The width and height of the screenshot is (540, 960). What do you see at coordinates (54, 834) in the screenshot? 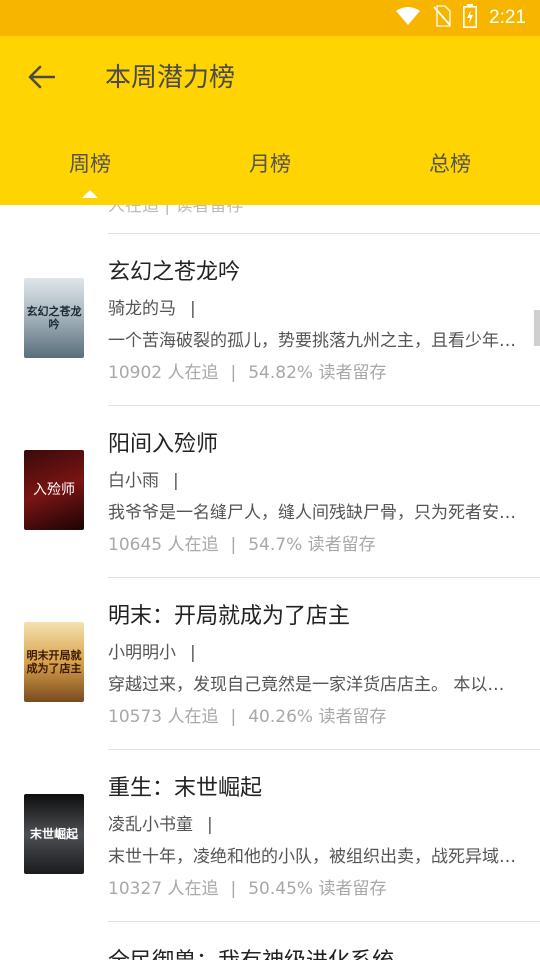
I see `book-cover: 末世崛起` at bounding box center [54, 834].